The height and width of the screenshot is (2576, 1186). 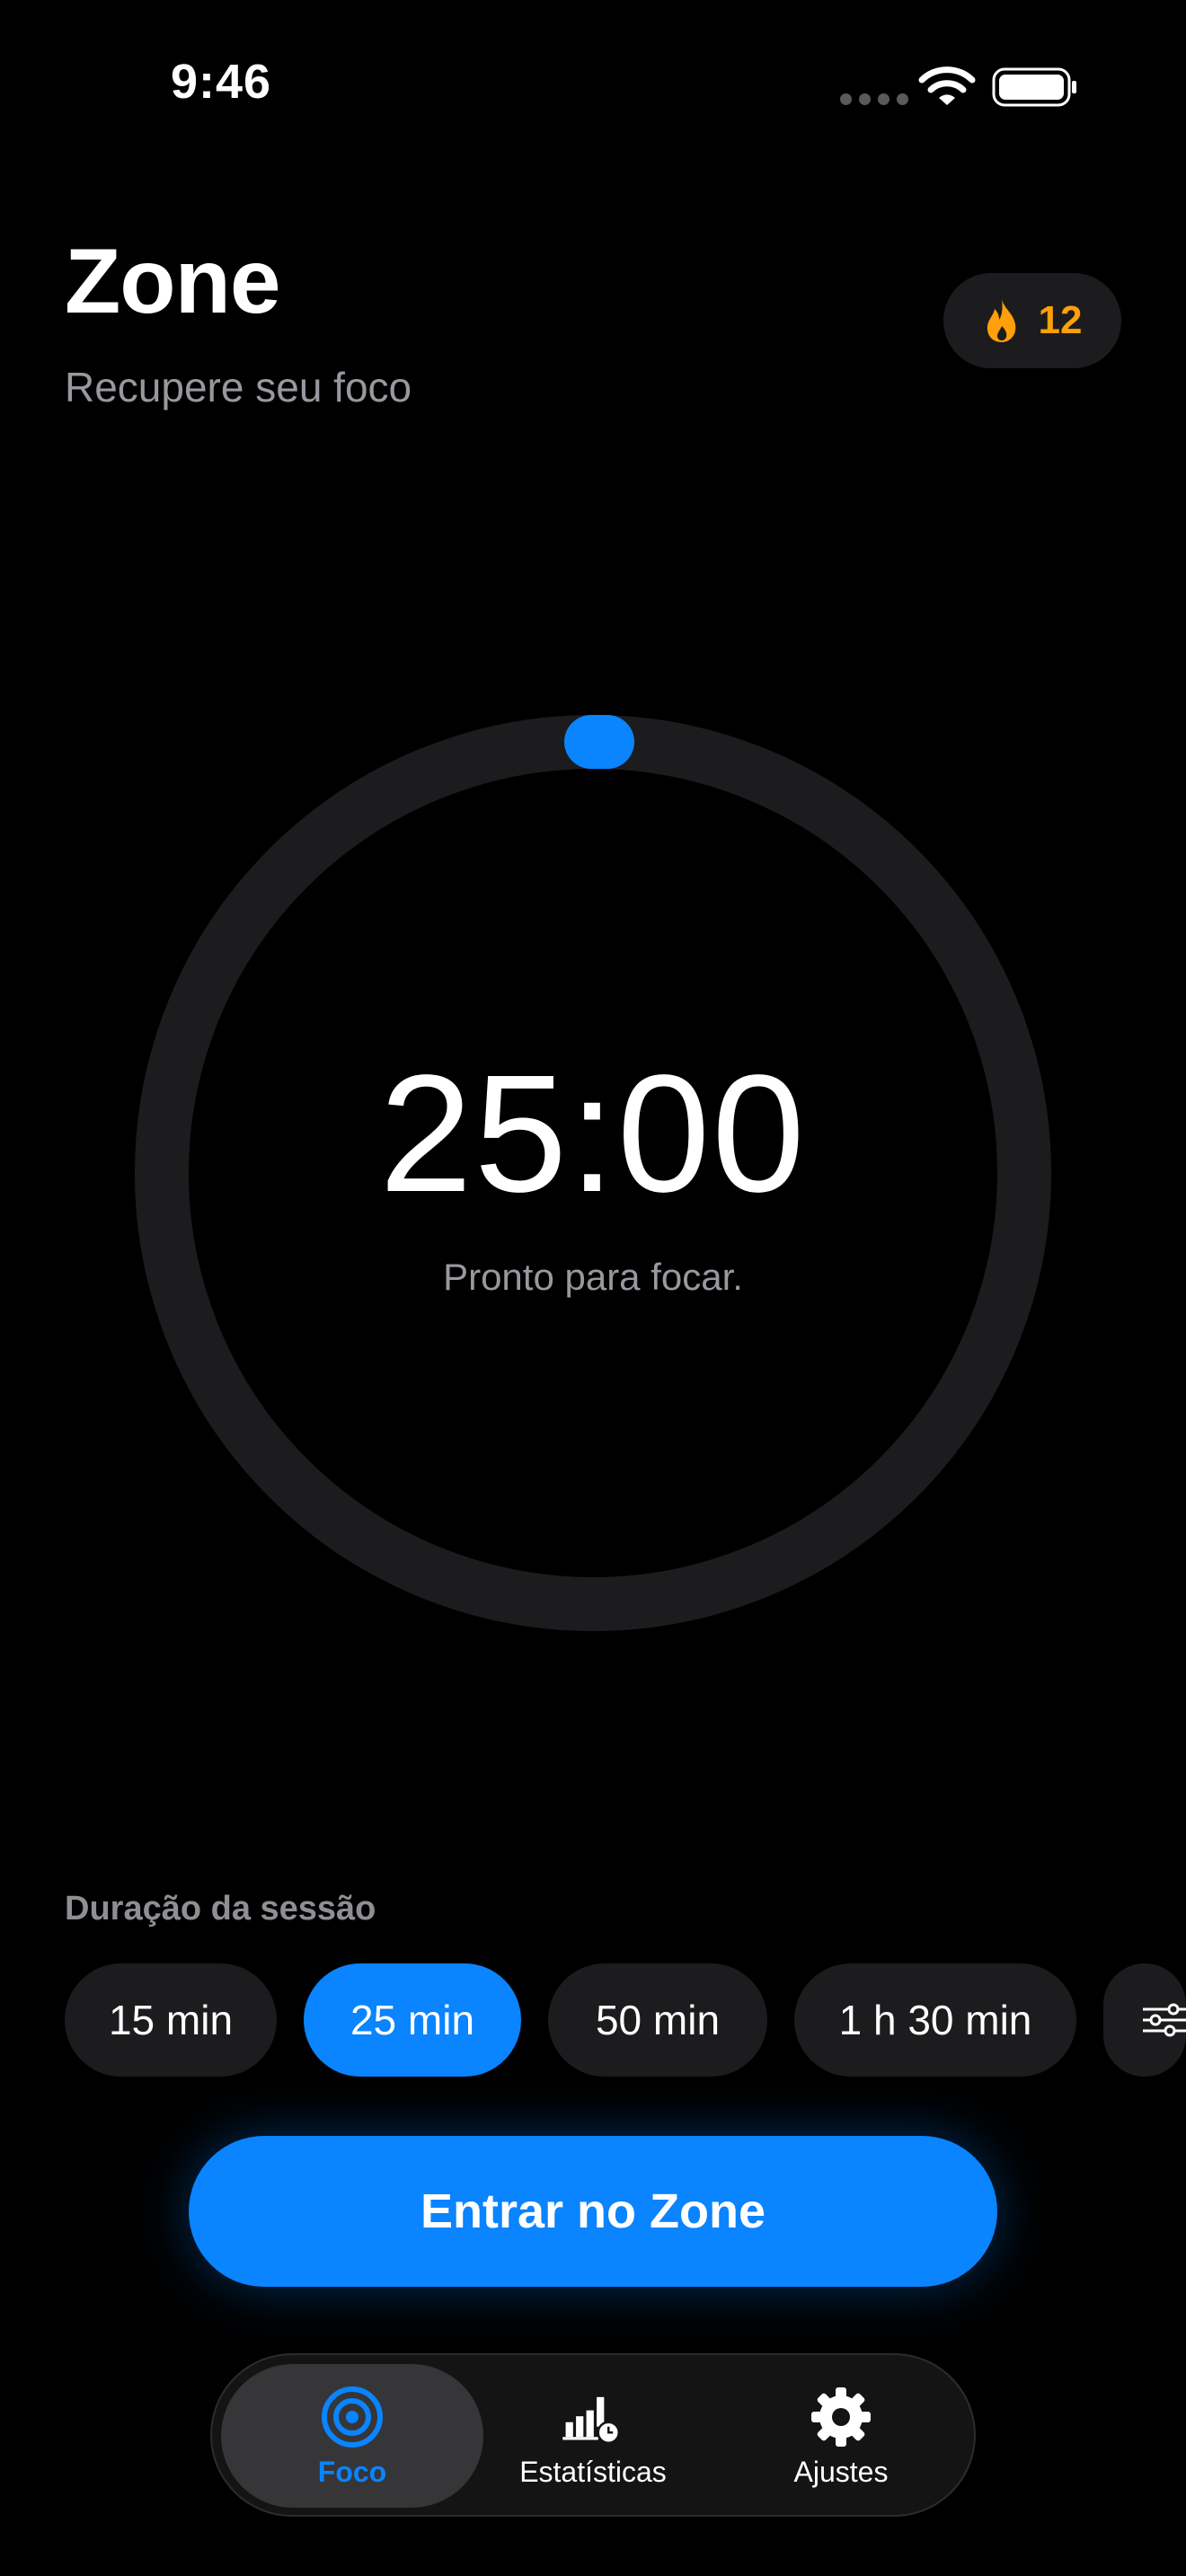 I want to click on status-time: 9:46, so click(x=221, y=82).